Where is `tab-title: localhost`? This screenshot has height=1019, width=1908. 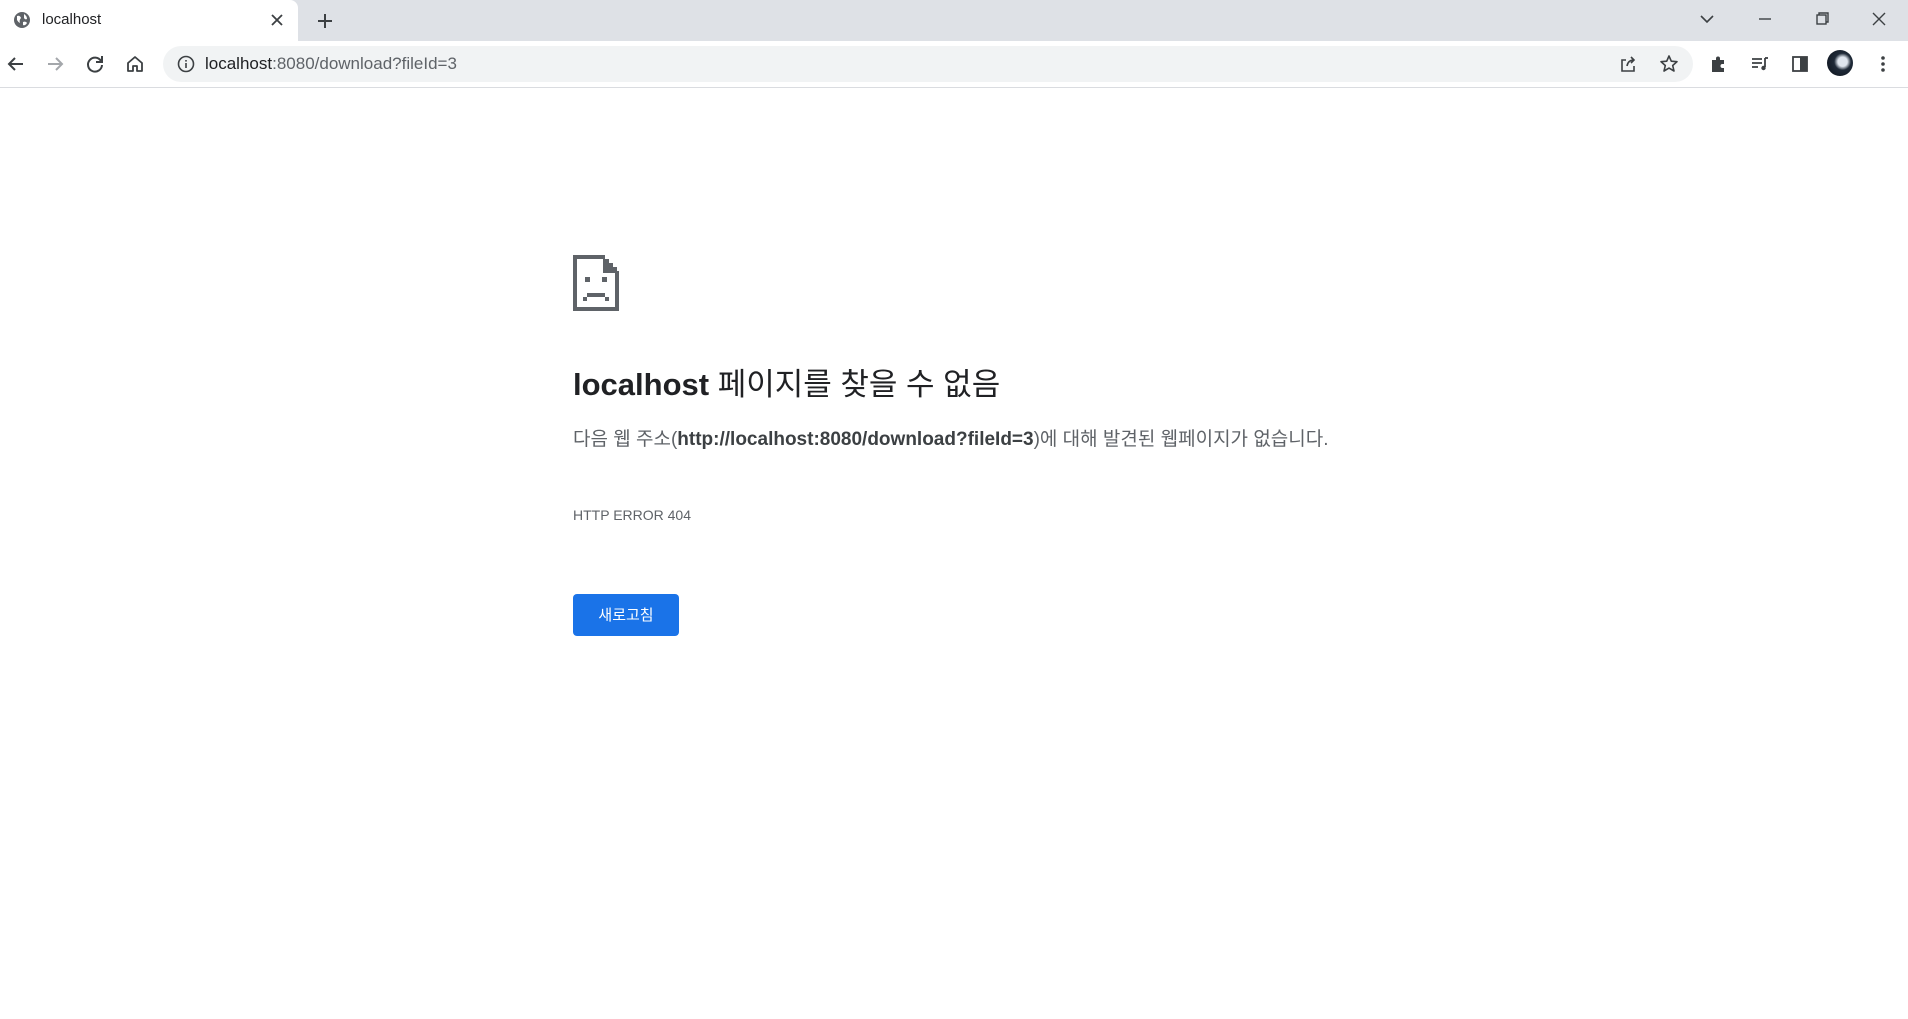 tab-title: localhost is located at coordinates (72, 19).